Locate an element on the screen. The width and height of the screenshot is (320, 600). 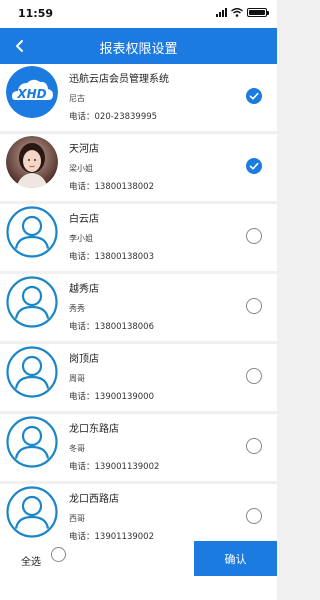
profile-photo is located at coordinates (32, 162).